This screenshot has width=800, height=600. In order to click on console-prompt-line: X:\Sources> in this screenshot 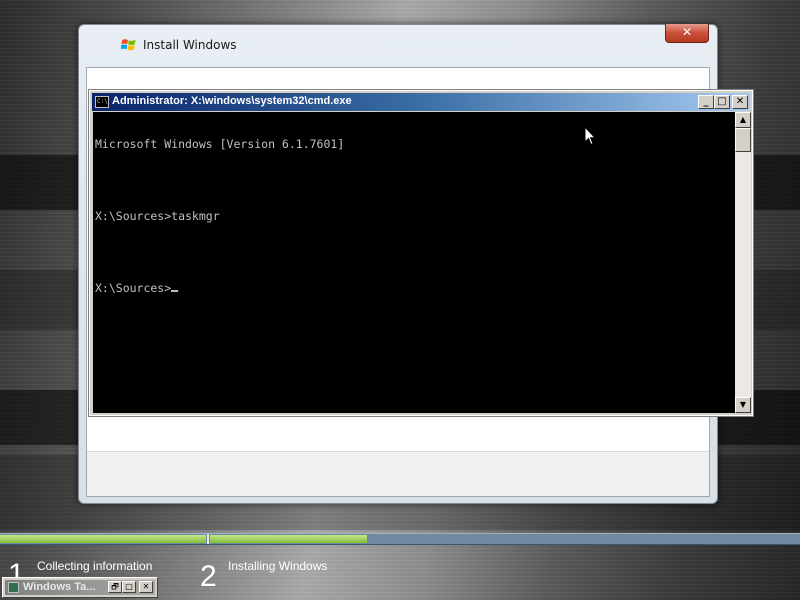, I will do `click(415, 288)`.